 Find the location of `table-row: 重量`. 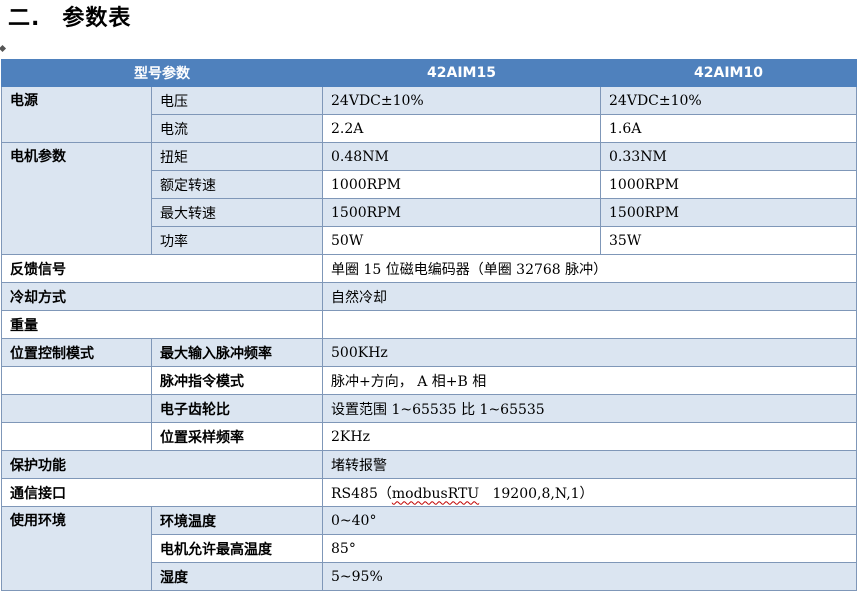

table-row: 重量 is located at coordinates (428, 324).